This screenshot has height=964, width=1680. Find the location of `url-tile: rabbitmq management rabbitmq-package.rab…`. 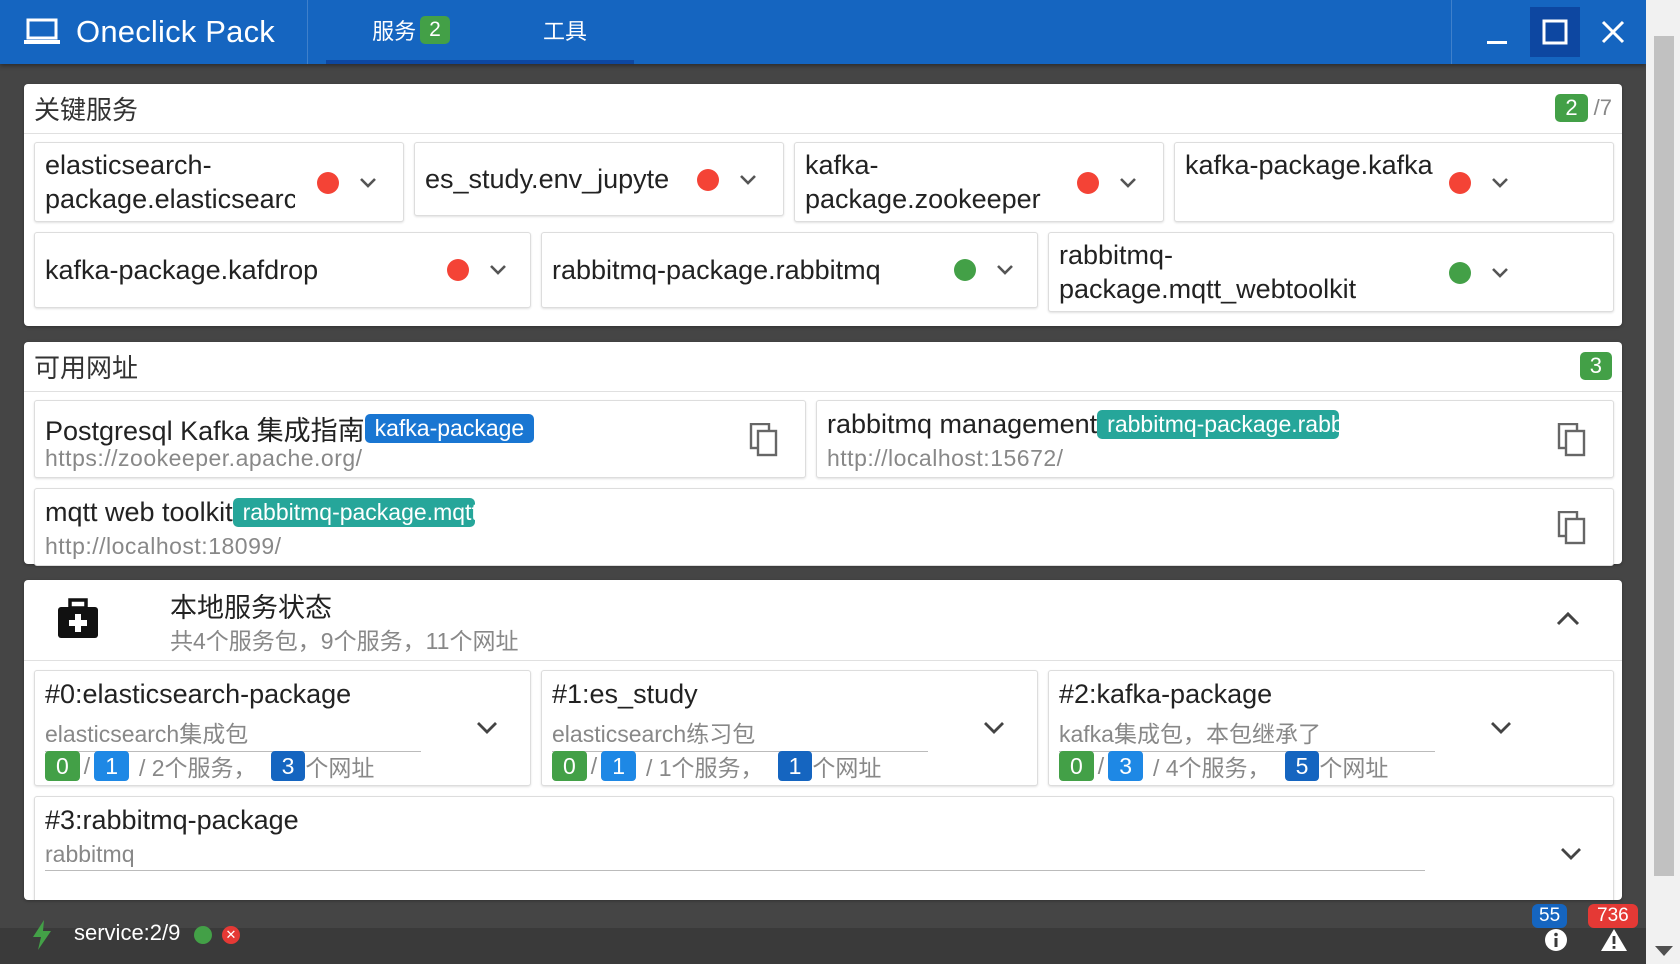

url-tile: rabbitmq management rabbitmq-package.rab… is located at coordinates (1215, 439).